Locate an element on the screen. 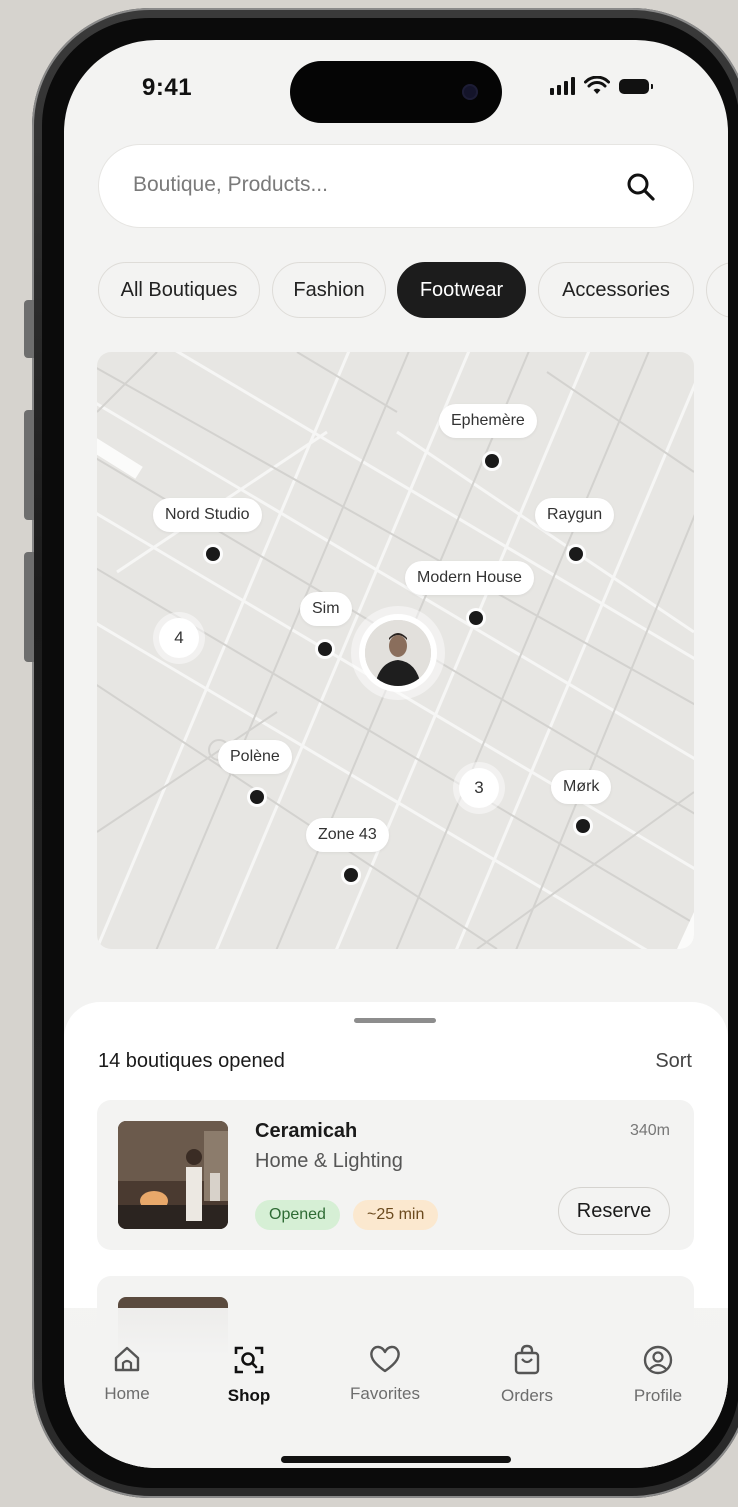 This screenshot has width=738, height=1507. map-pin-label-zone-43: Zone 43 is located at coordinates (347, 835).